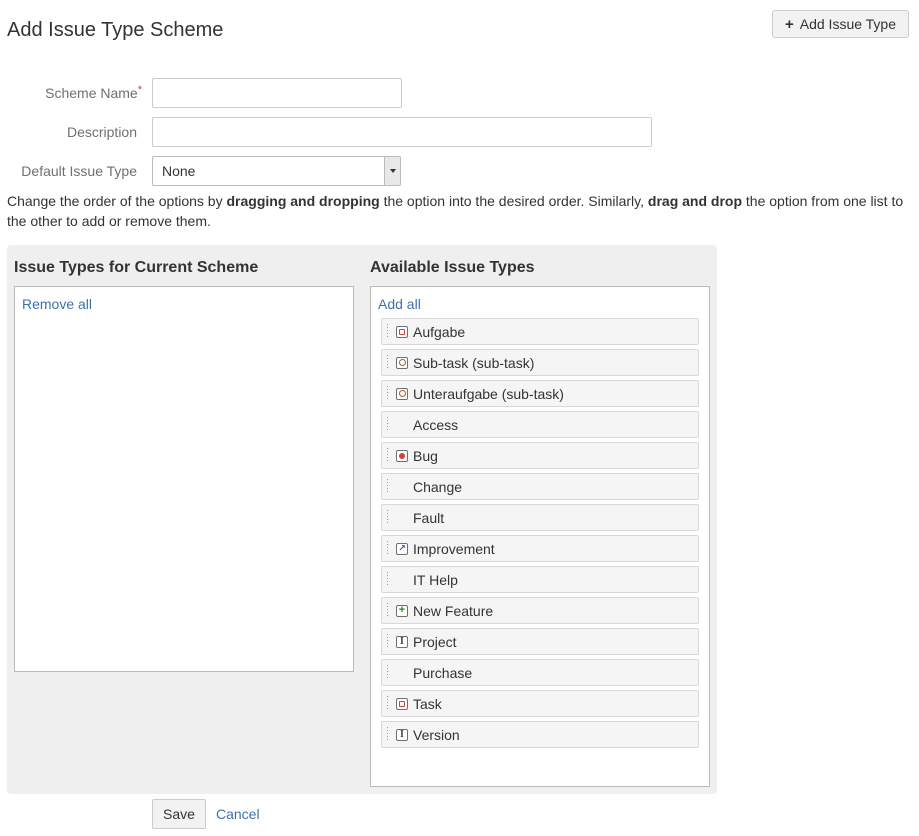  Describe the element at coordinates (789, 24) in the screenshot. I see `plus-icon: +` at that location.